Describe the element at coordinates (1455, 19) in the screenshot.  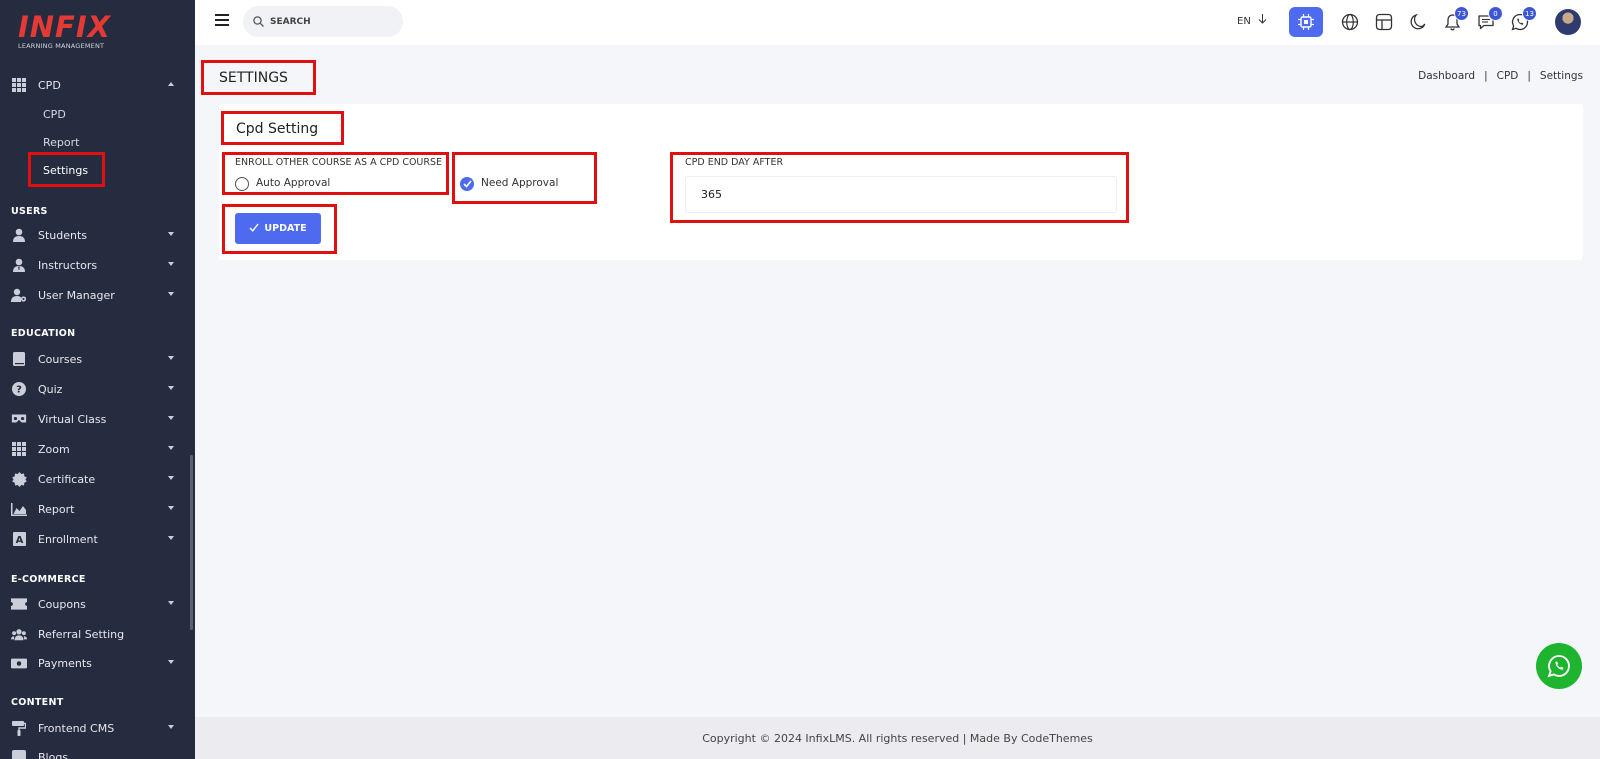
I see `bell-icon: 73` at that location.